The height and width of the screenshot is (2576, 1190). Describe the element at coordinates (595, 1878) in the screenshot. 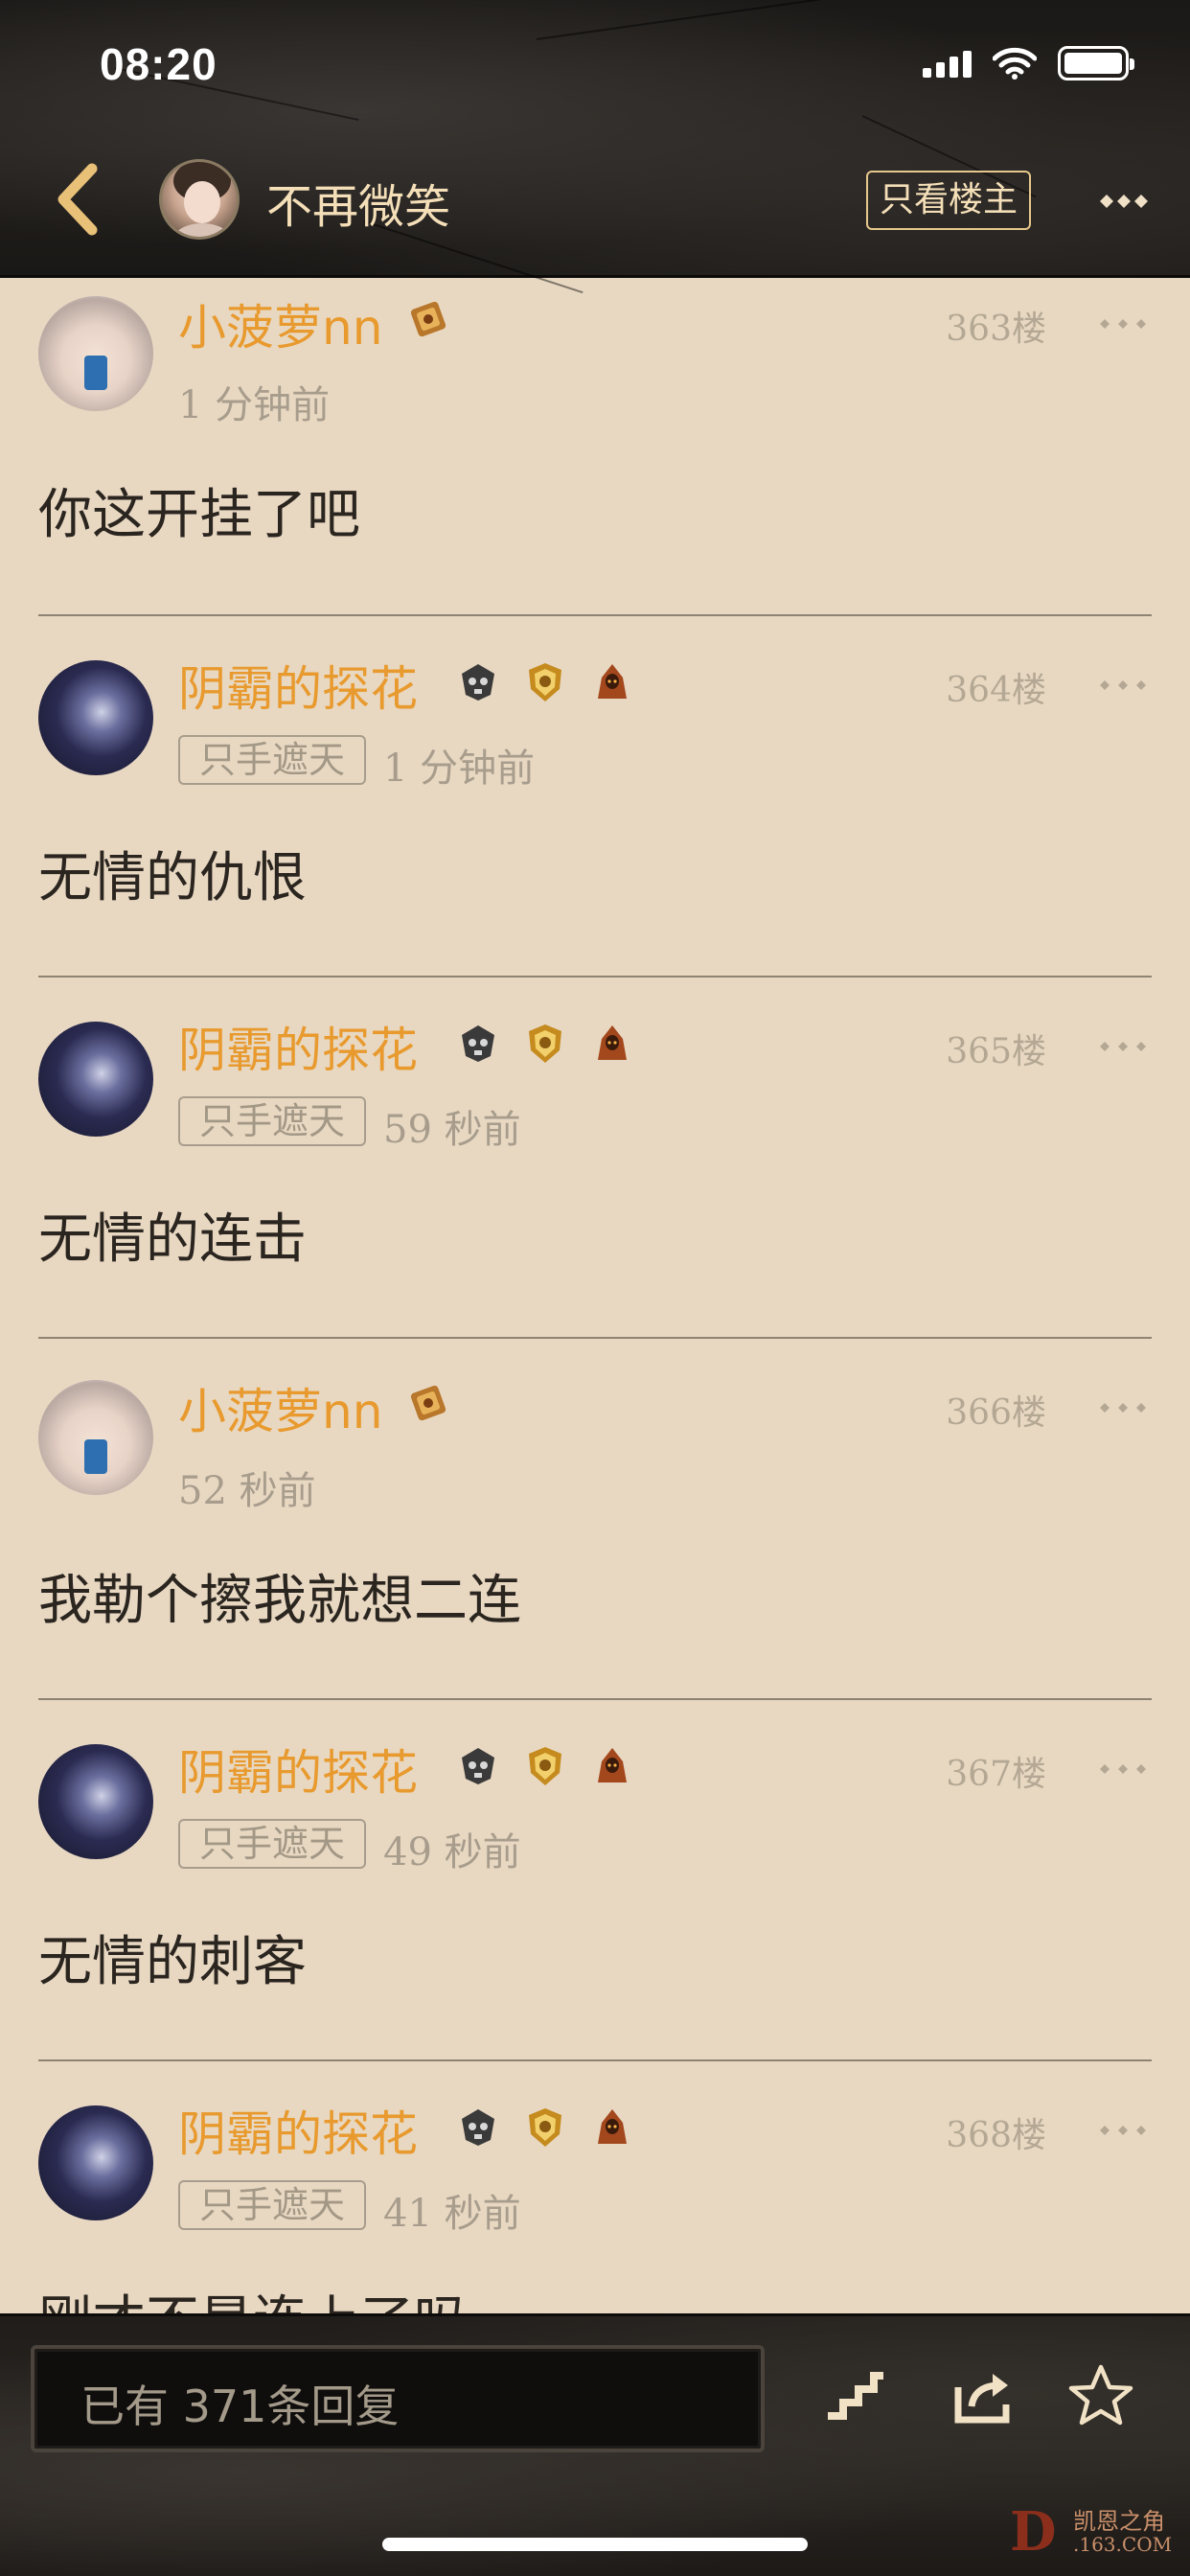

I see `reply-post: 阴霸的探花 367楼 只手遮天 49 秒前 无情的刺客` at that location.